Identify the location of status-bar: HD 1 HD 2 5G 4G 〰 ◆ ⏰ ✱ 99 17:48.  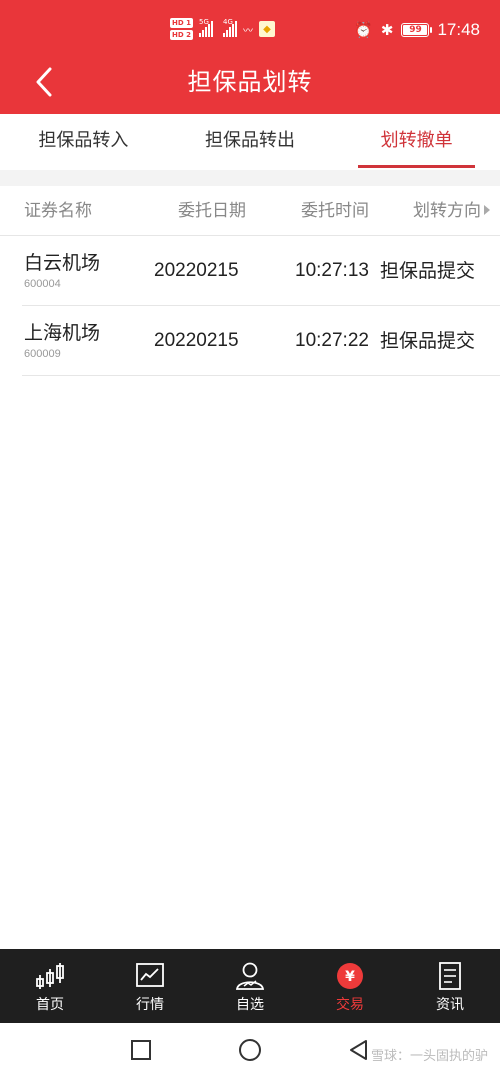
(250, 29).